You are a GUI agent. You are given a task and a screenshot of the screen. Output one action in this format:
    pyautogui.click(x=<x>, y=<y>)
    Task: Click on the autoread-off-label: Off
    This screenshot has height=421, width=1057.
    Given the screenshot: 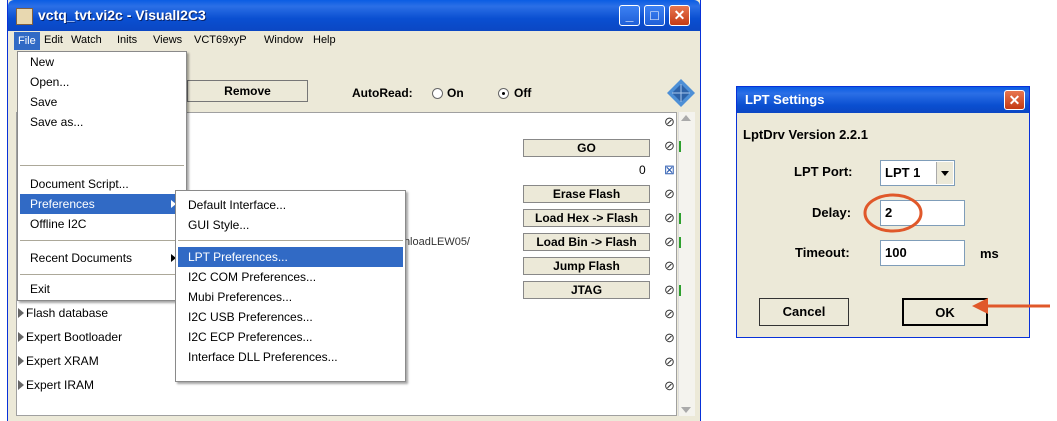 What is the action you would take?
    pyautogui.click(x=523, y=93)
    